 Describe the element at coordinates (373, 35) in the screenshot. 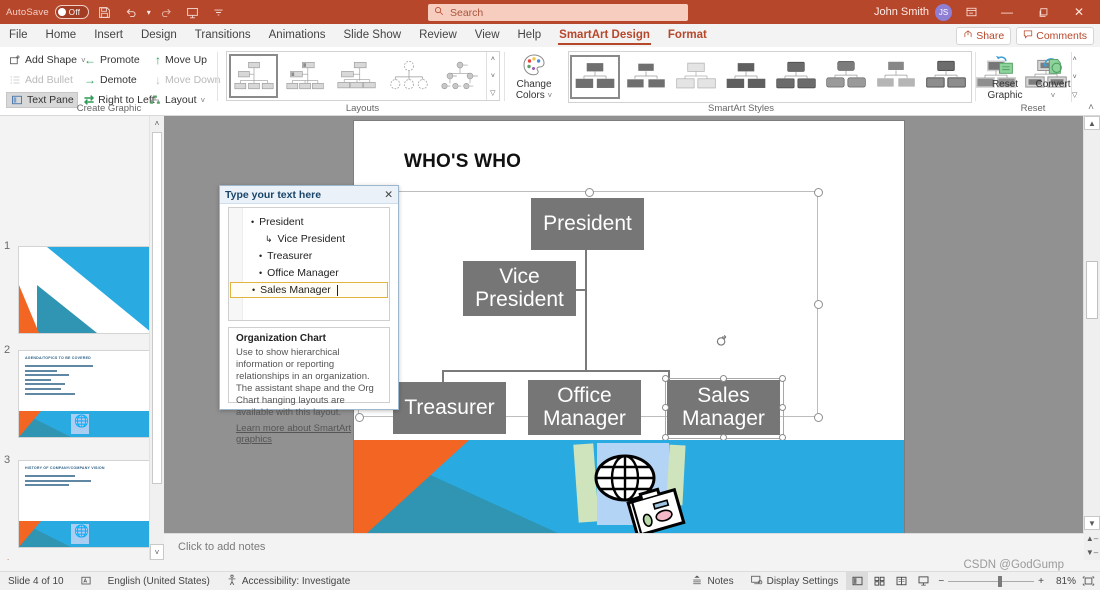

I see `tab-slide-show: Slide Show` at that location.